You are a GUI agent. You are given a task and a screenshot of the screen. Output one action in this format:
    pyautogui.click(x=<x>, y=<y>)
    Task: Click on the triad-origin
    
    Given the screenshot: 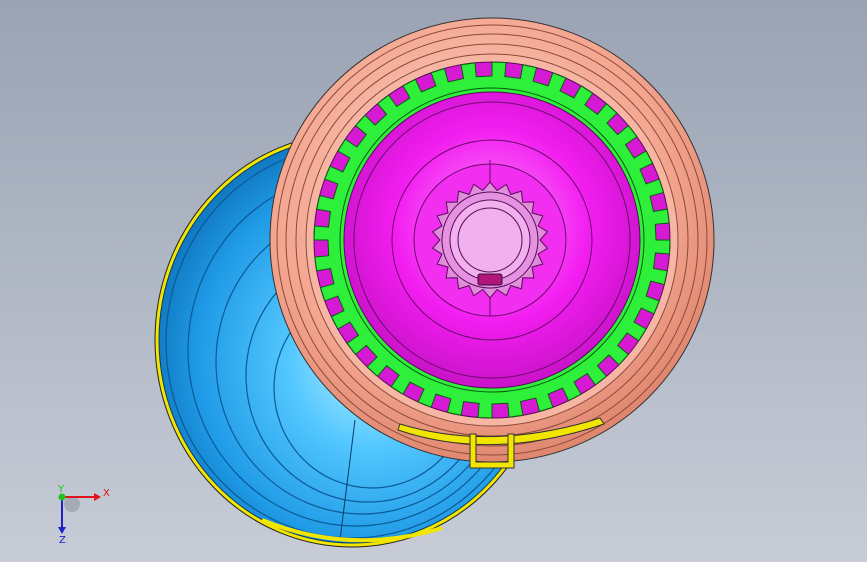 What is the action you would take?
    pyautogui.click(x=72, y=504)
    